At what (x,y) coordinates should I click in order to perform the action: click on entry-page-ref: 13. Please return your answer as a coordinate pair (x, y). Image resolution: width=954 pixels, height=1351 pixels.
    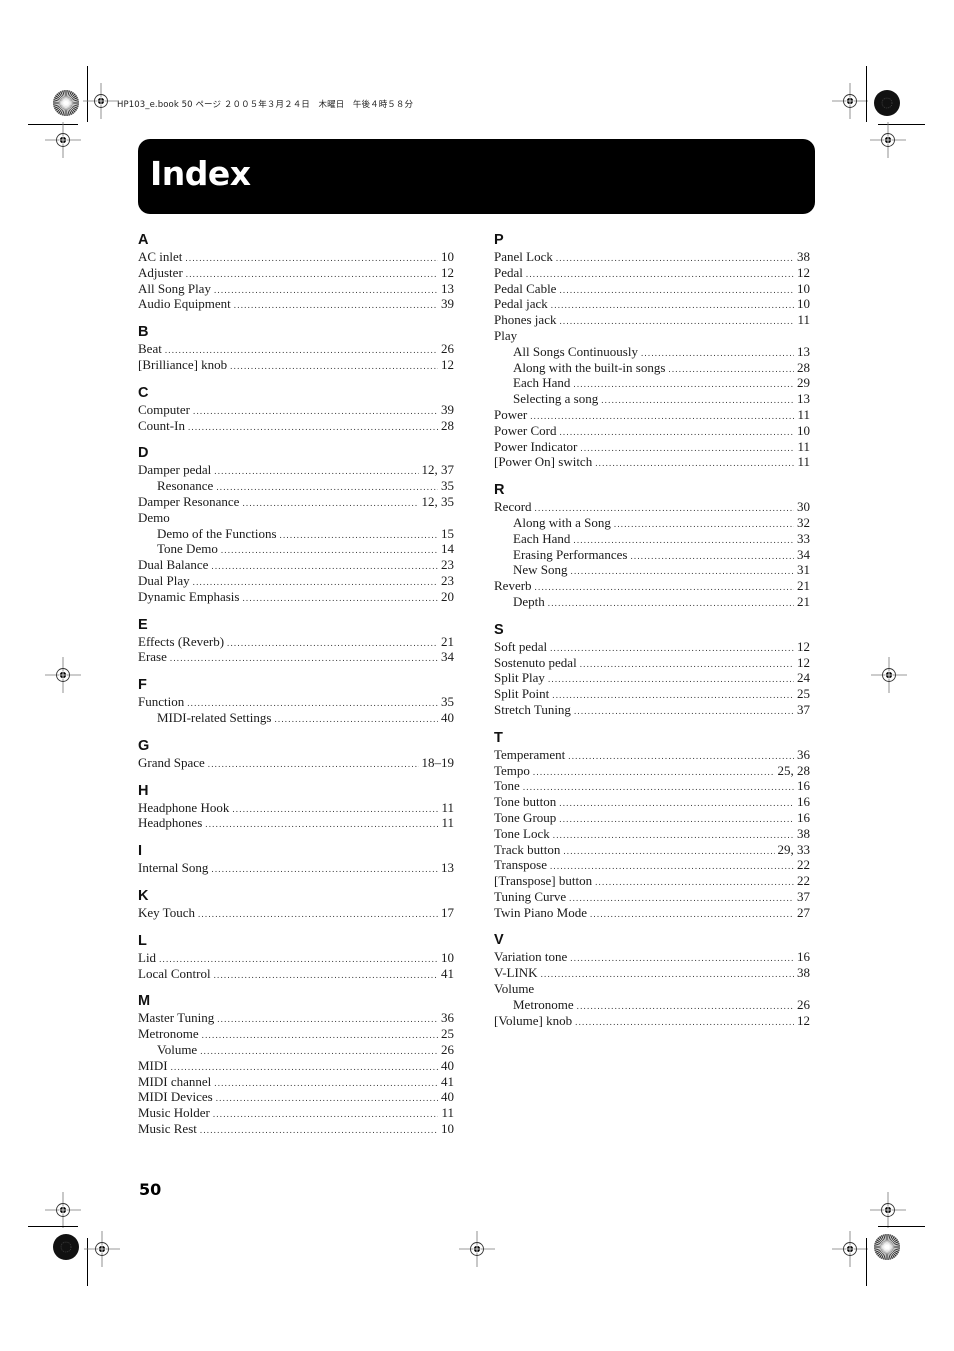
    Looking at the image, I should click on (803, 399).